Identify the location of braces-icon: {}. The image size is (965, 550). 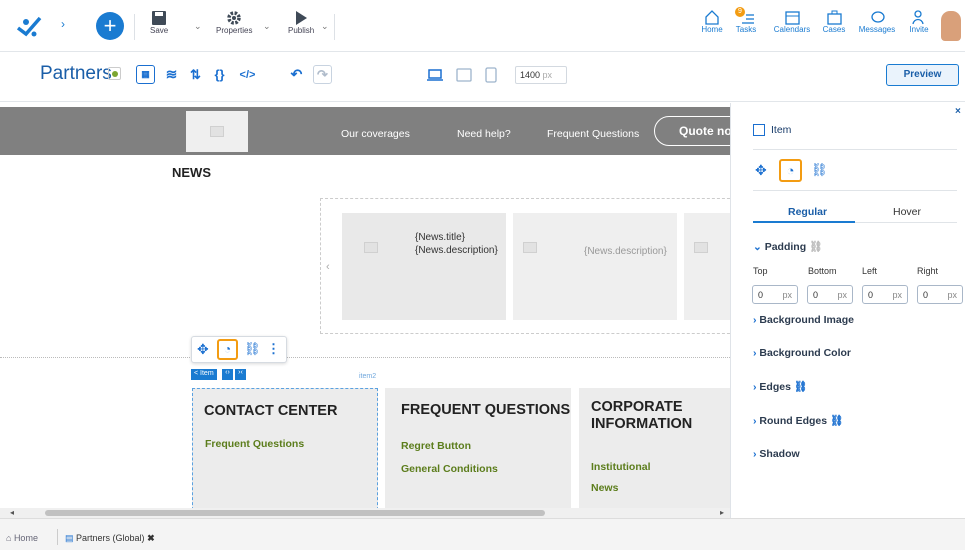
(219, 74).